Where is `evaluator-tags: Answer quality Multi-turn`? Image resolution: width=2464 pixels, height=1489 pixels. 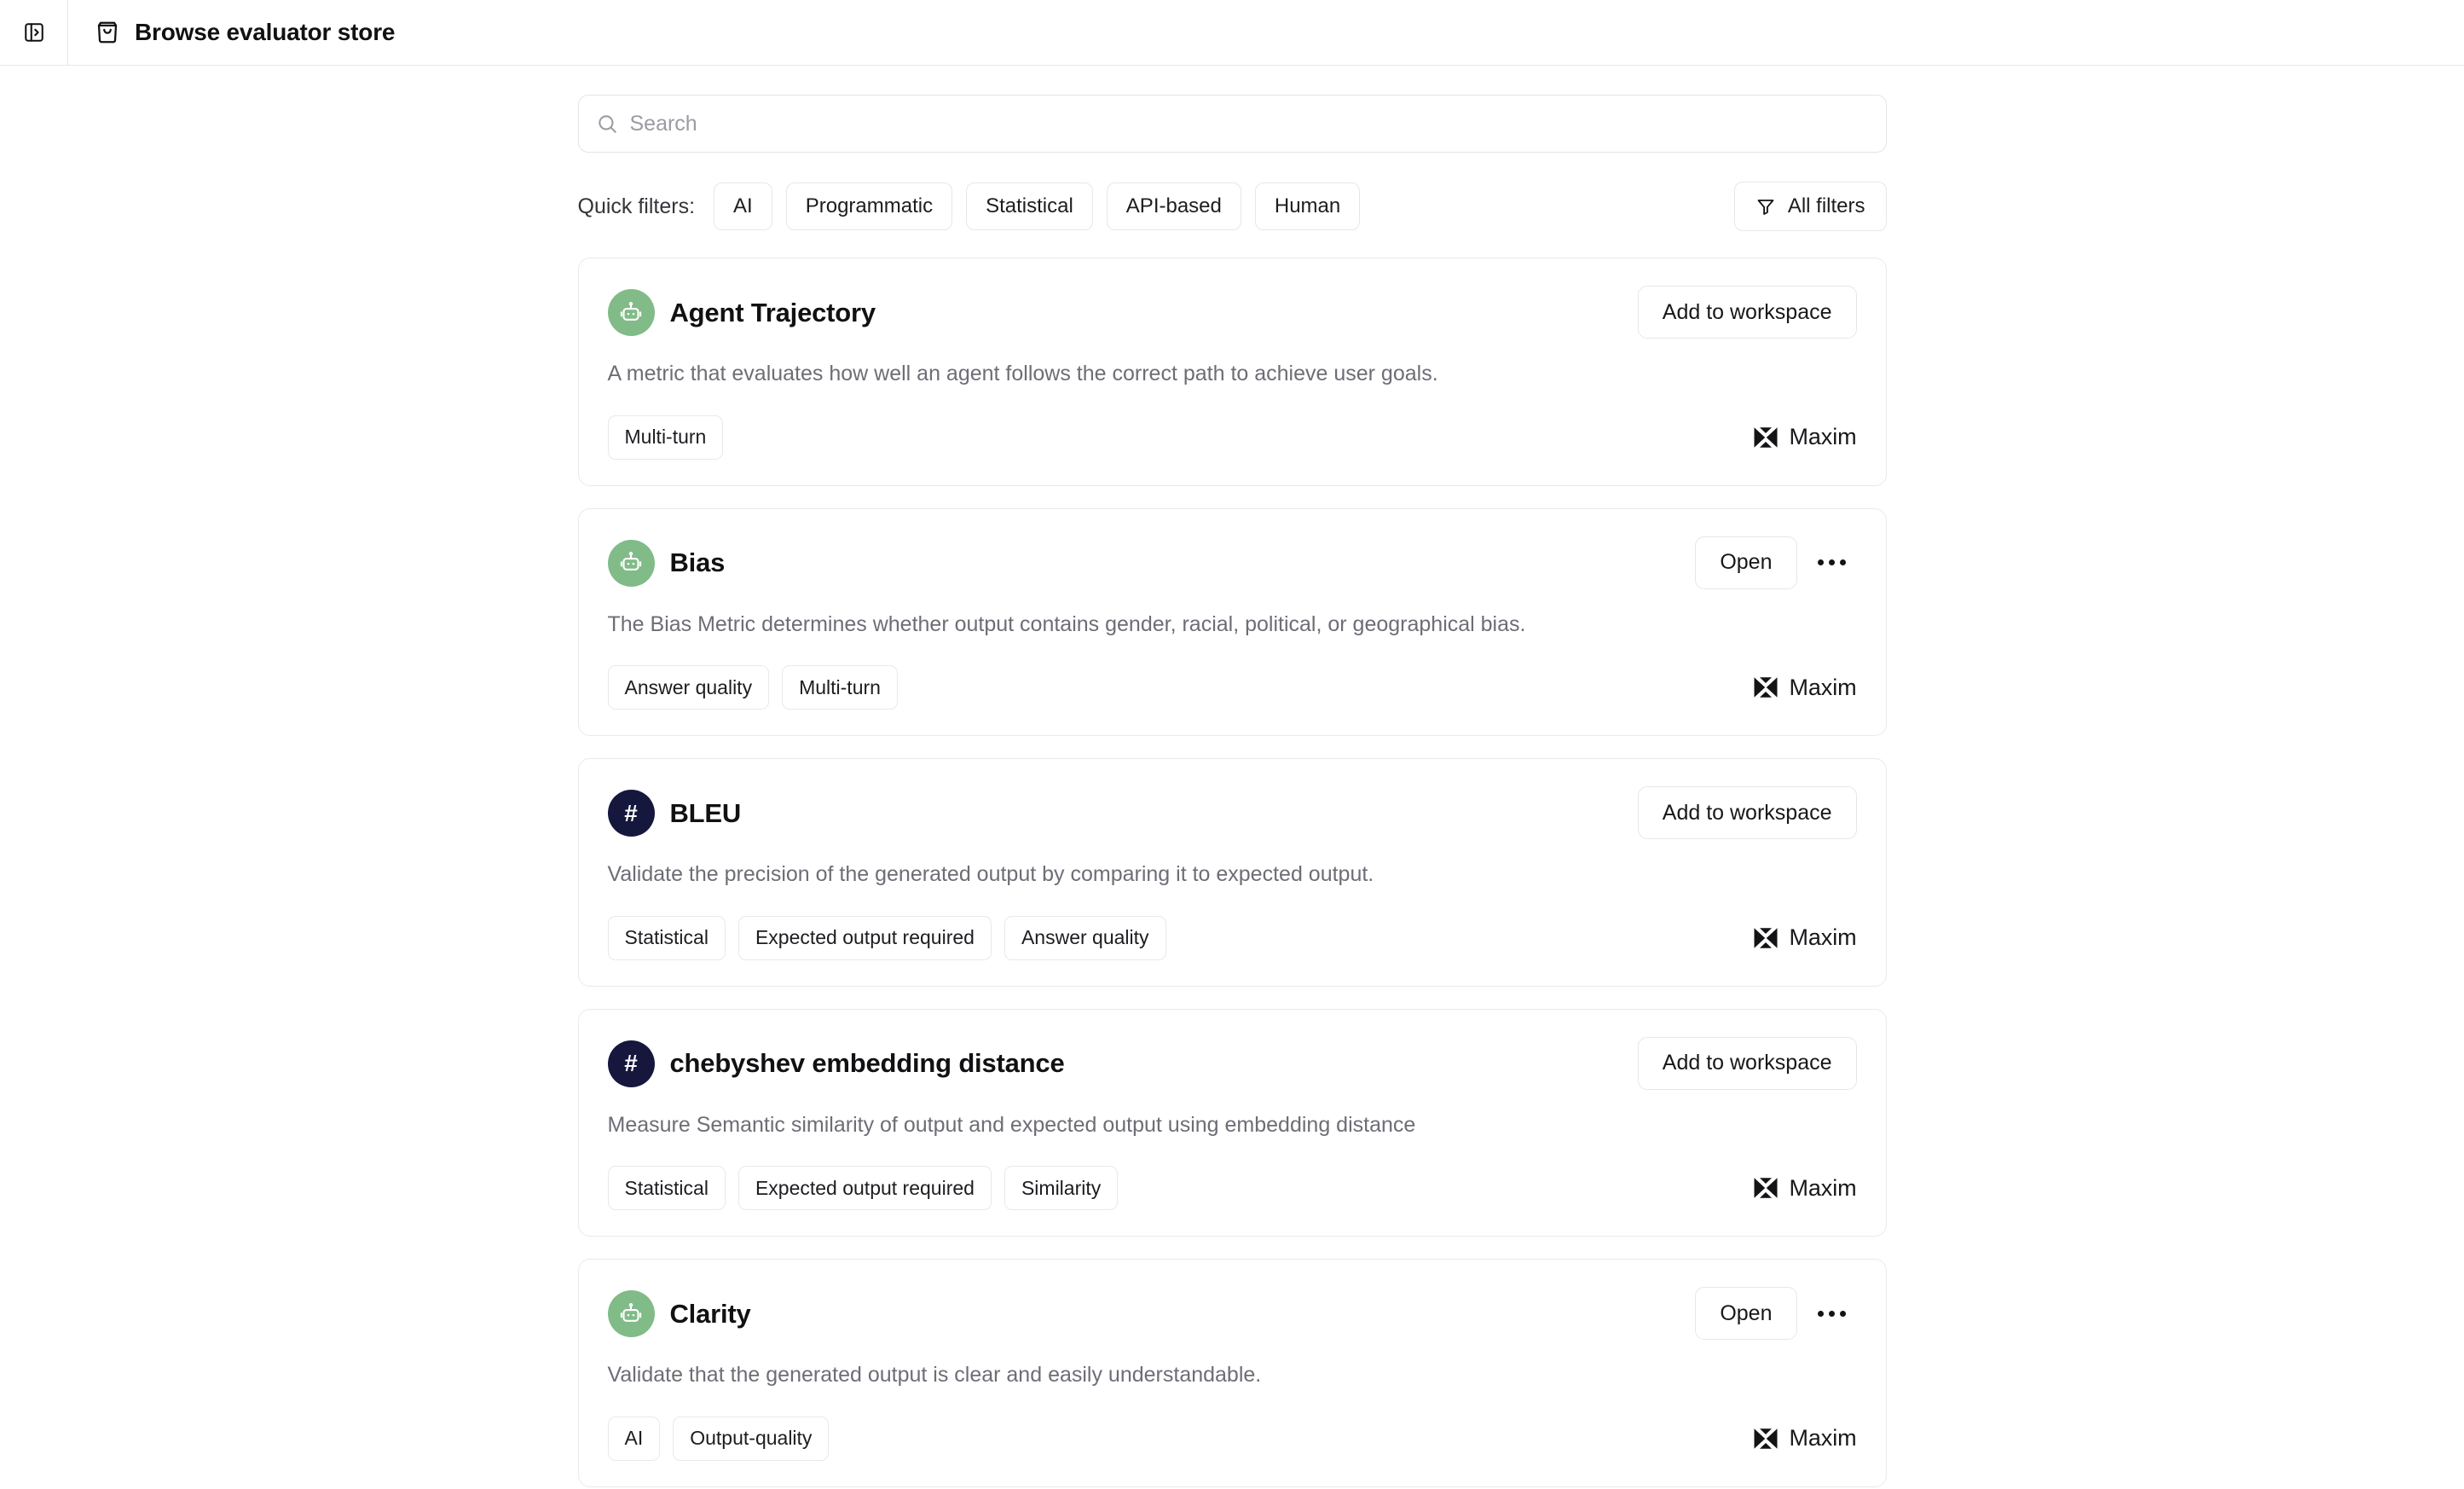
evaluator-tags: Answer quality Multi-turn is located at coordinates (752, 687).